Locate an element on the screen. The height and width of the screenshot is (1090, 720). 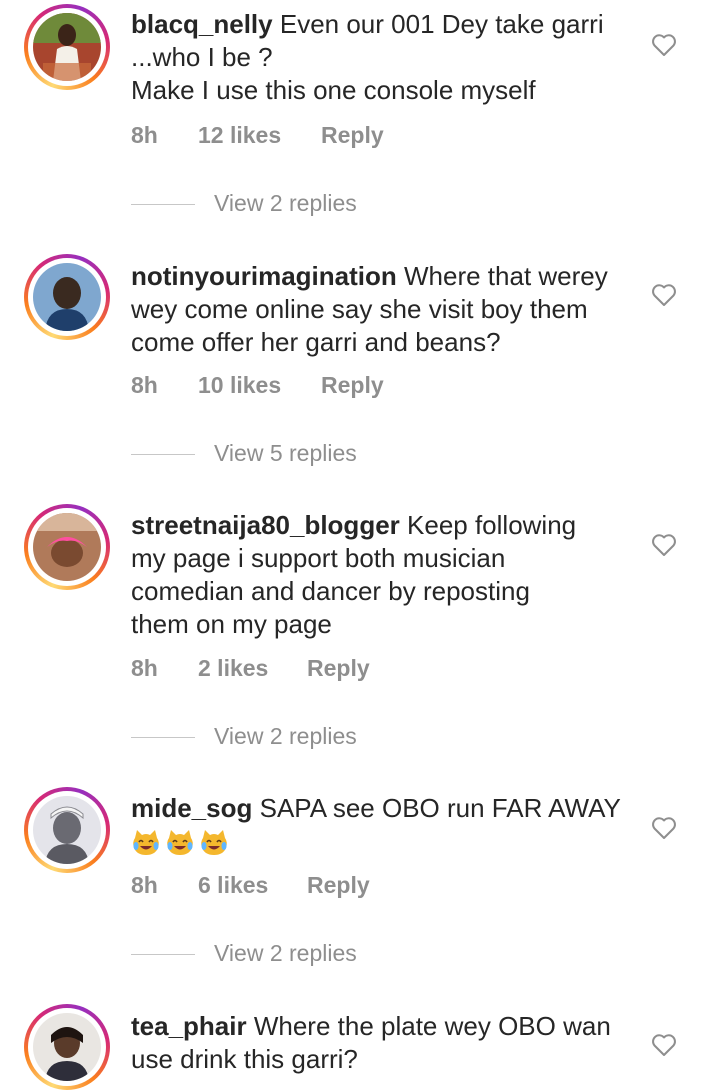
comment-username: blacq_nelly is located at coordinates (202, 24).